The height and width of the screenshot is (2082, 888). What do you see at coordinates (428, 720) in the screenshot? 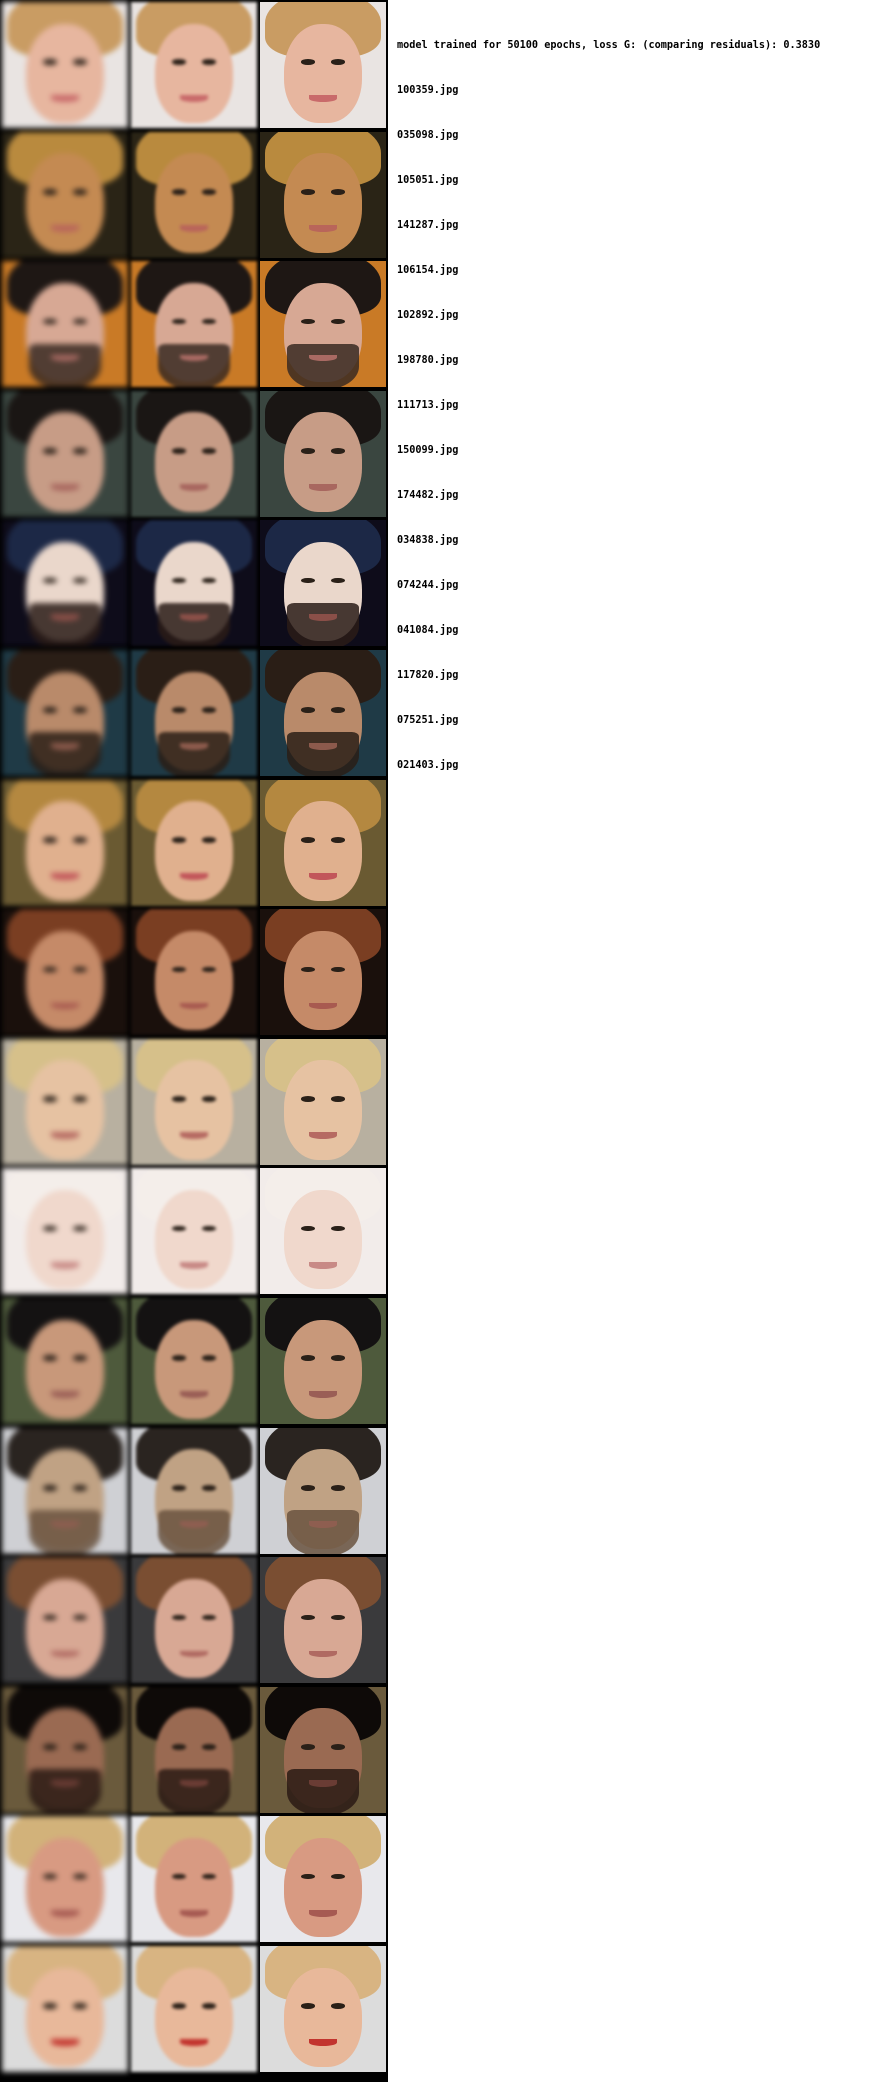
I see `file-name-line: 075251.jpg` at bounding box center [428, 720].